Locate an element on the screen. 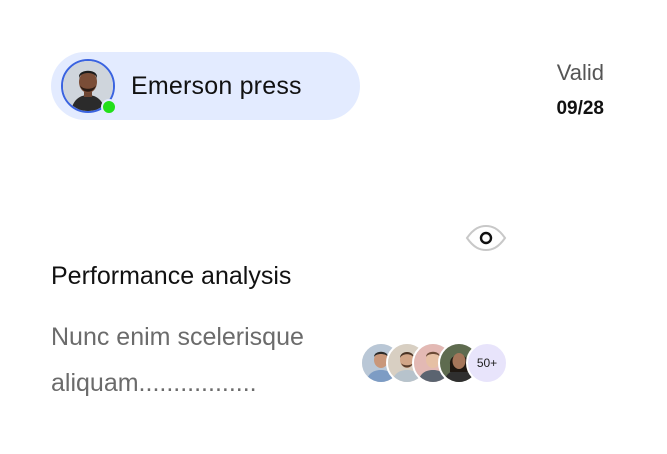 This screenshot has height=454, width=667. user-name: Emerson press is located at coordinates (216, 85).